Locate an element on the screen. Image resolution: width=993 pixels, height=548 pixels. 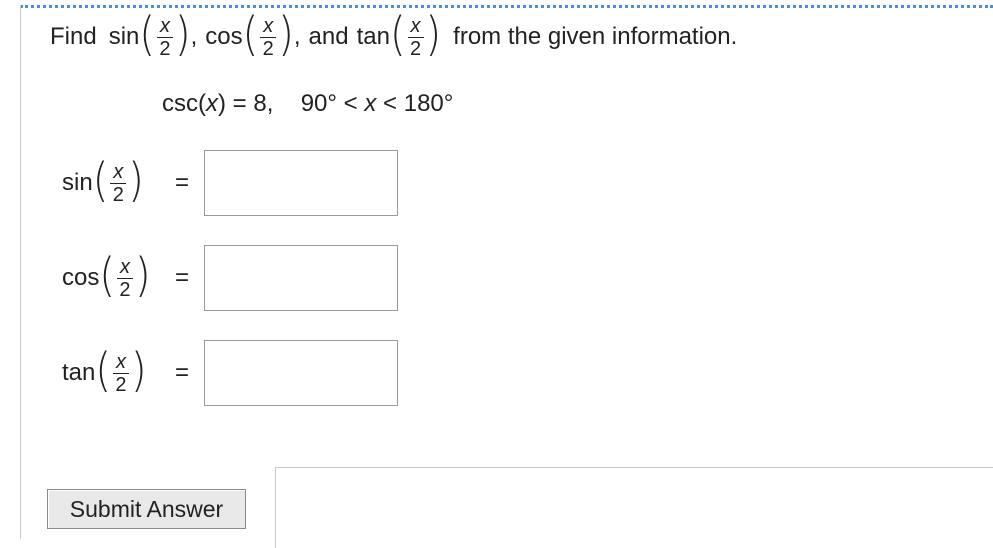
given-information: csc(x) = 8, 90° < x < 180° is located at coordinates (308, 103).